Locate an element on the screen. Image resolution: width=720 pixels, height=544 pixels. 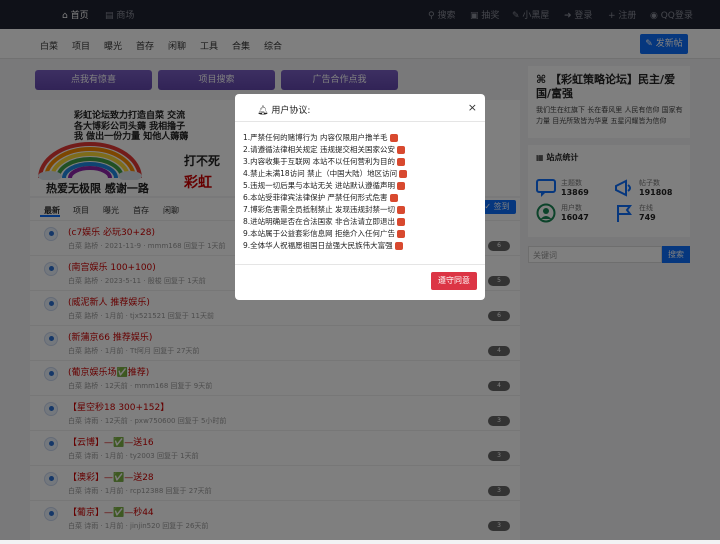
rule-text: 3.内容收集于互联网 本站不以任何营利为目的 is located at coordinates (319, 161).